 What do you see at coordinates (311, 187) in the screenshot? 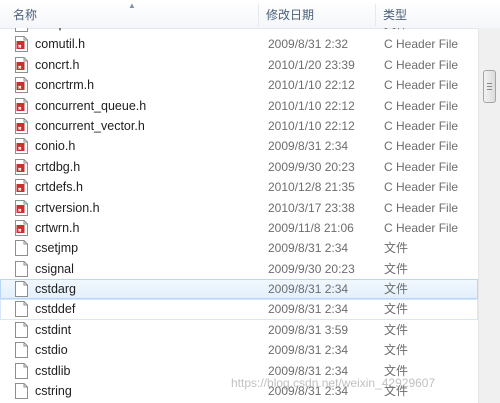
I see `file-modified-date: 2010/12/8 21:35` at bounding box center [311, 187].